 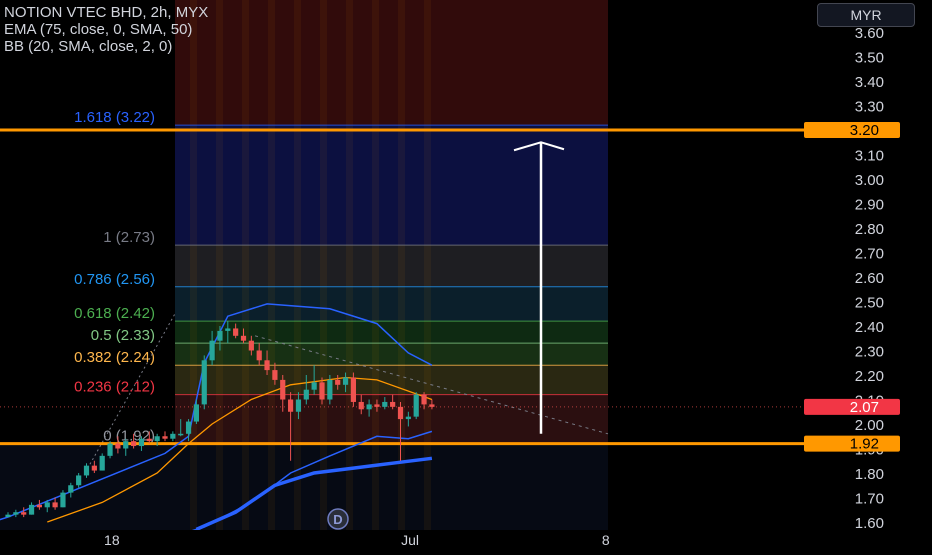 What do you see at coordinates (112, 540) in the screenshot?
I see `time-tick-label: 18` at bounding box center [112, 540].